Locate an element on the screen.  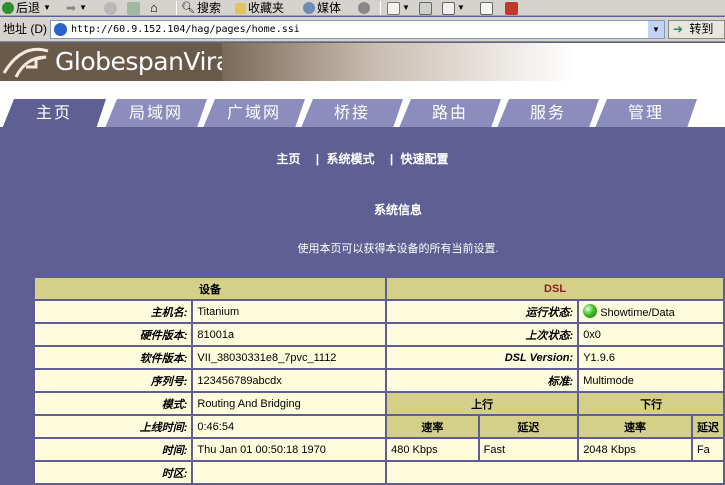
device-label: 硬件版本: is located at coordinates (113, 334).